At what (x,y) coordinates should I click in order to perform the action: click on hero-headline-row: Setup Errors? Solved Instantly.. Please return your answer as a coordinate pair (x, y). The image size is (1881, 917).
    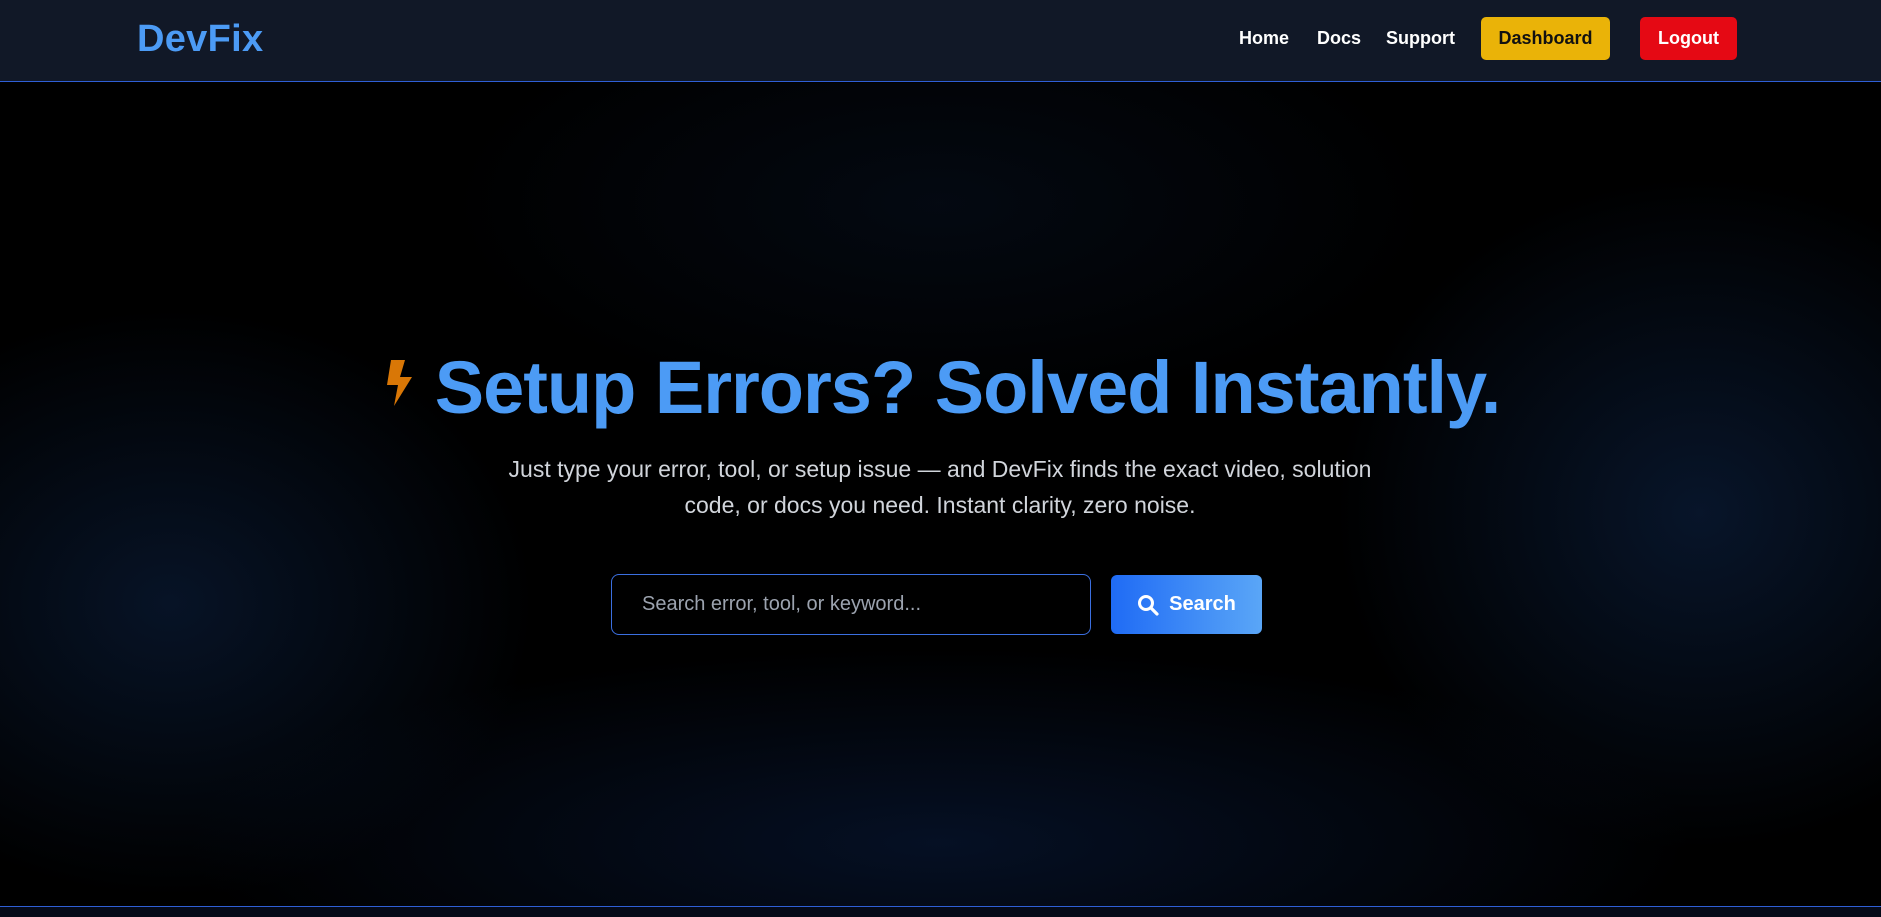
    Looking at the image, I should click on (940, 387).